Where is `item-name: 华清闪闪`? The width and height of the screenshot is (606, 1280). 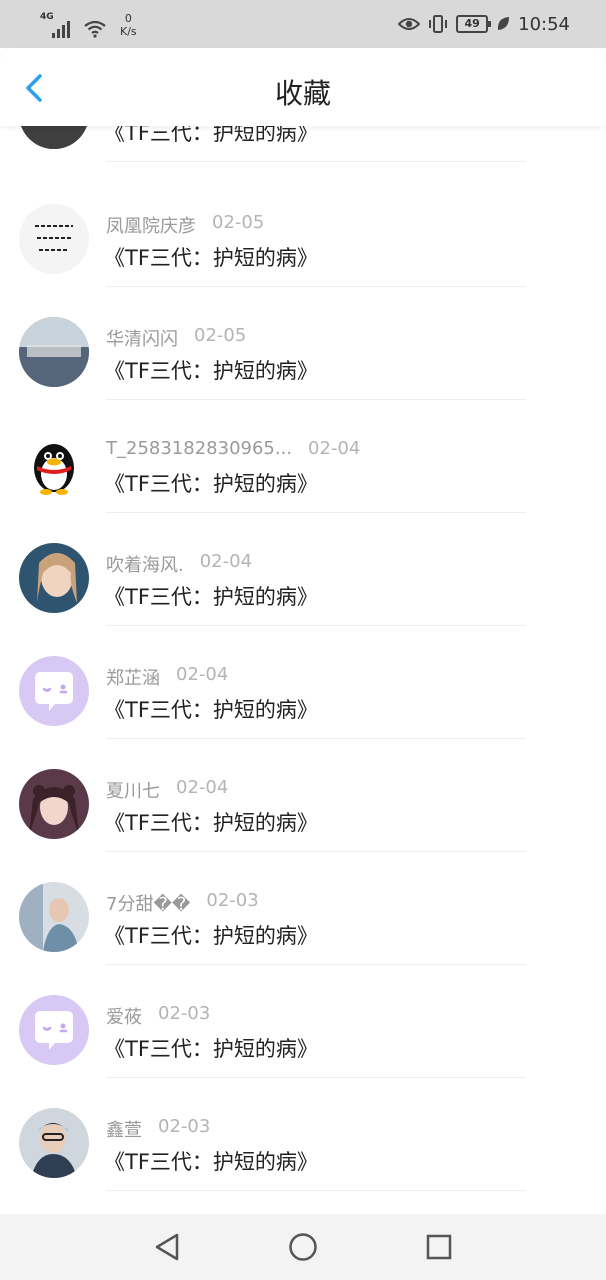
item-name: 华清闪闪 is located at coordinates (142, 339).